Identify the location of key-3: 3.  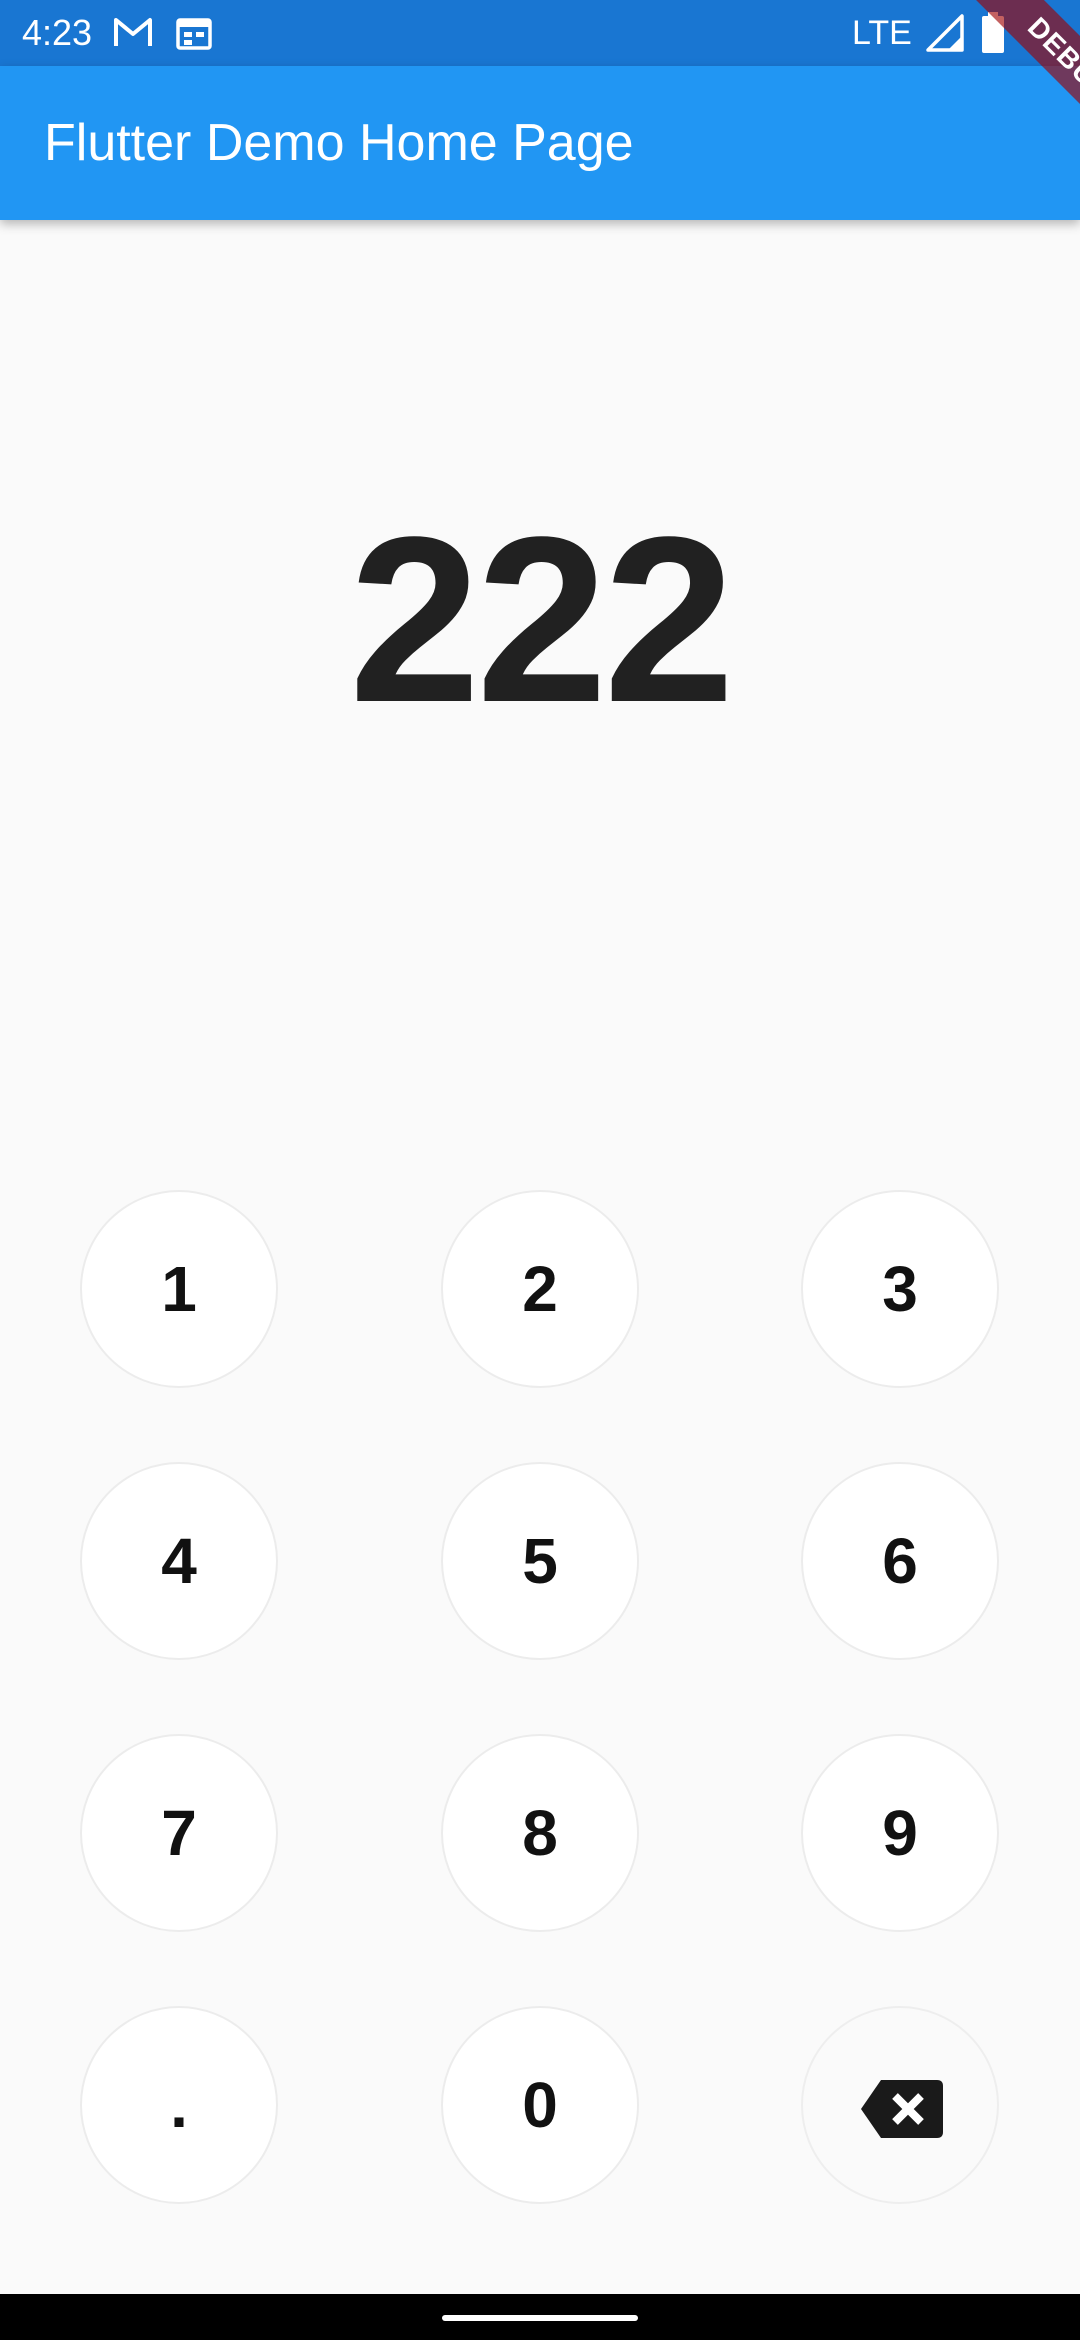
(900, 1289).